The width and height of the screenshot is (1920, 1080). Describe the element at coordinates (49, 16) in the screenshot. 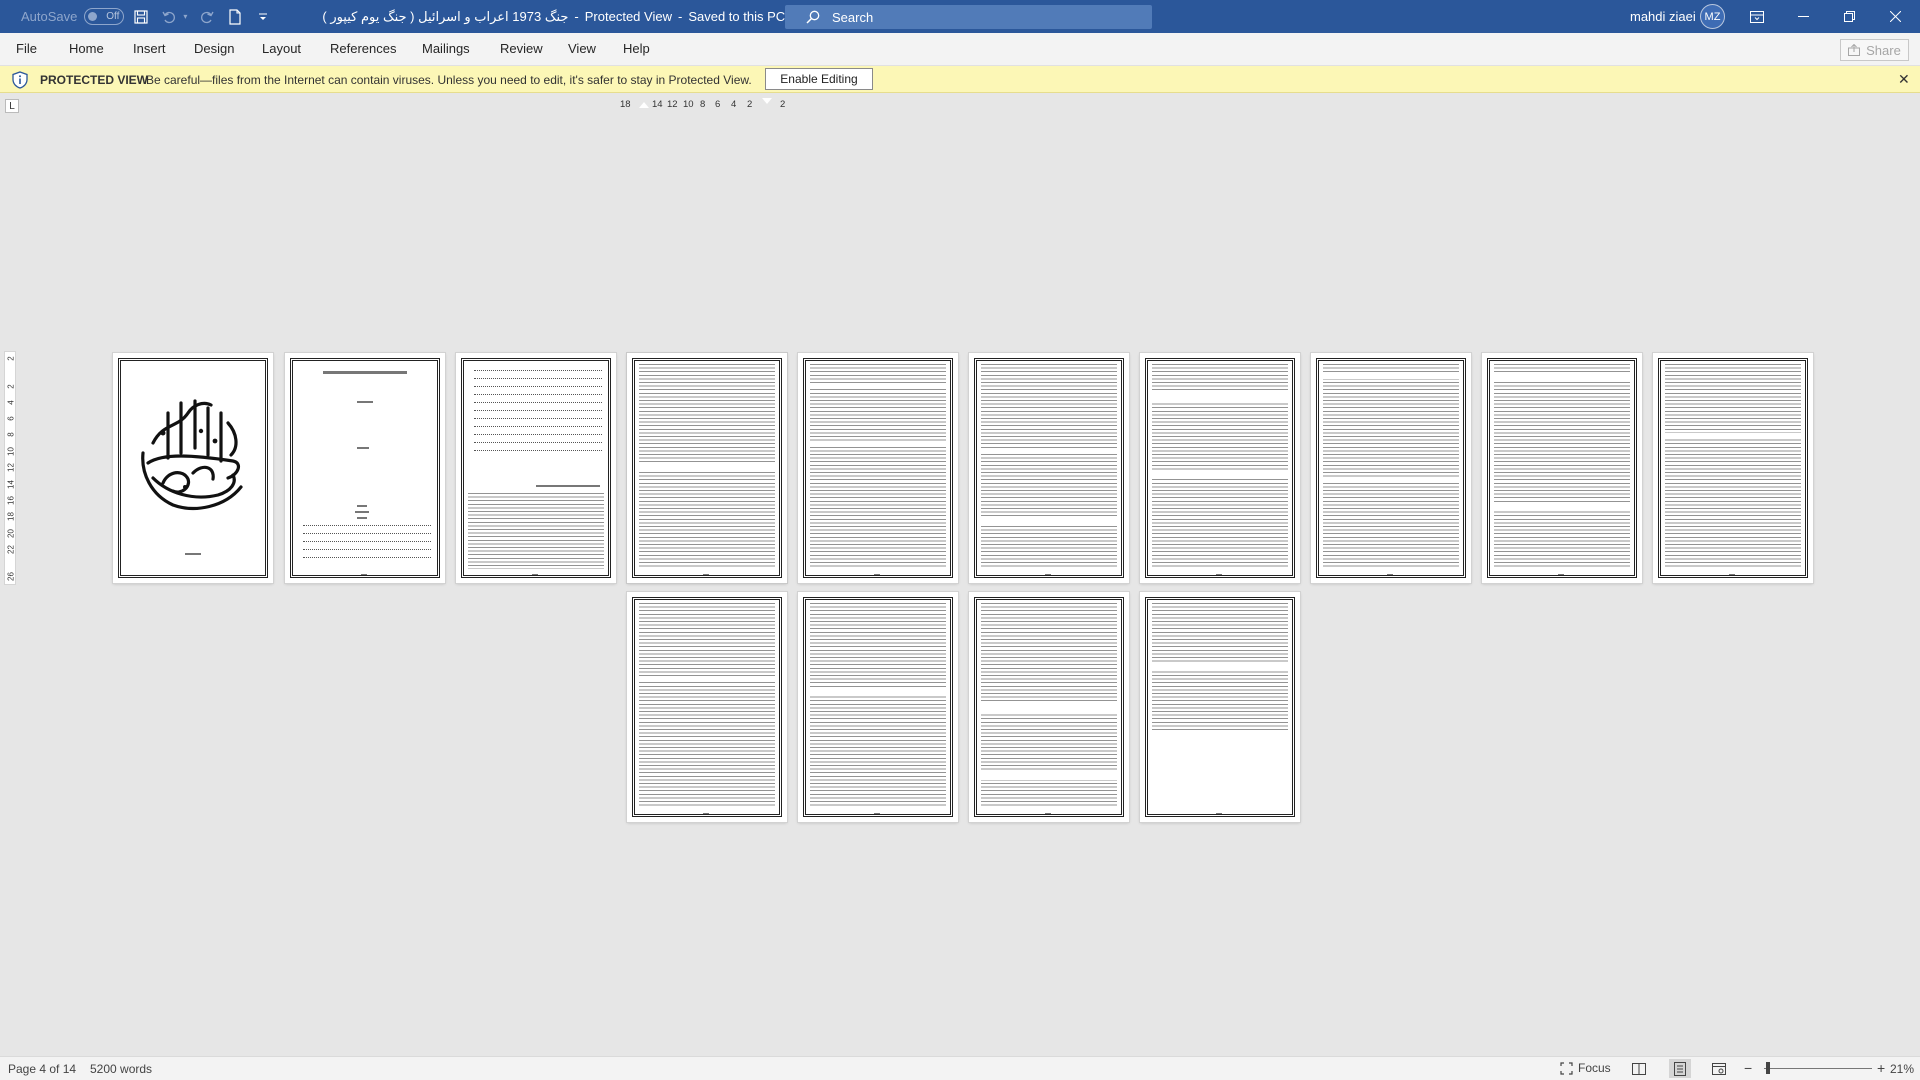

I see `autosave-label: AutoSave` at that location.